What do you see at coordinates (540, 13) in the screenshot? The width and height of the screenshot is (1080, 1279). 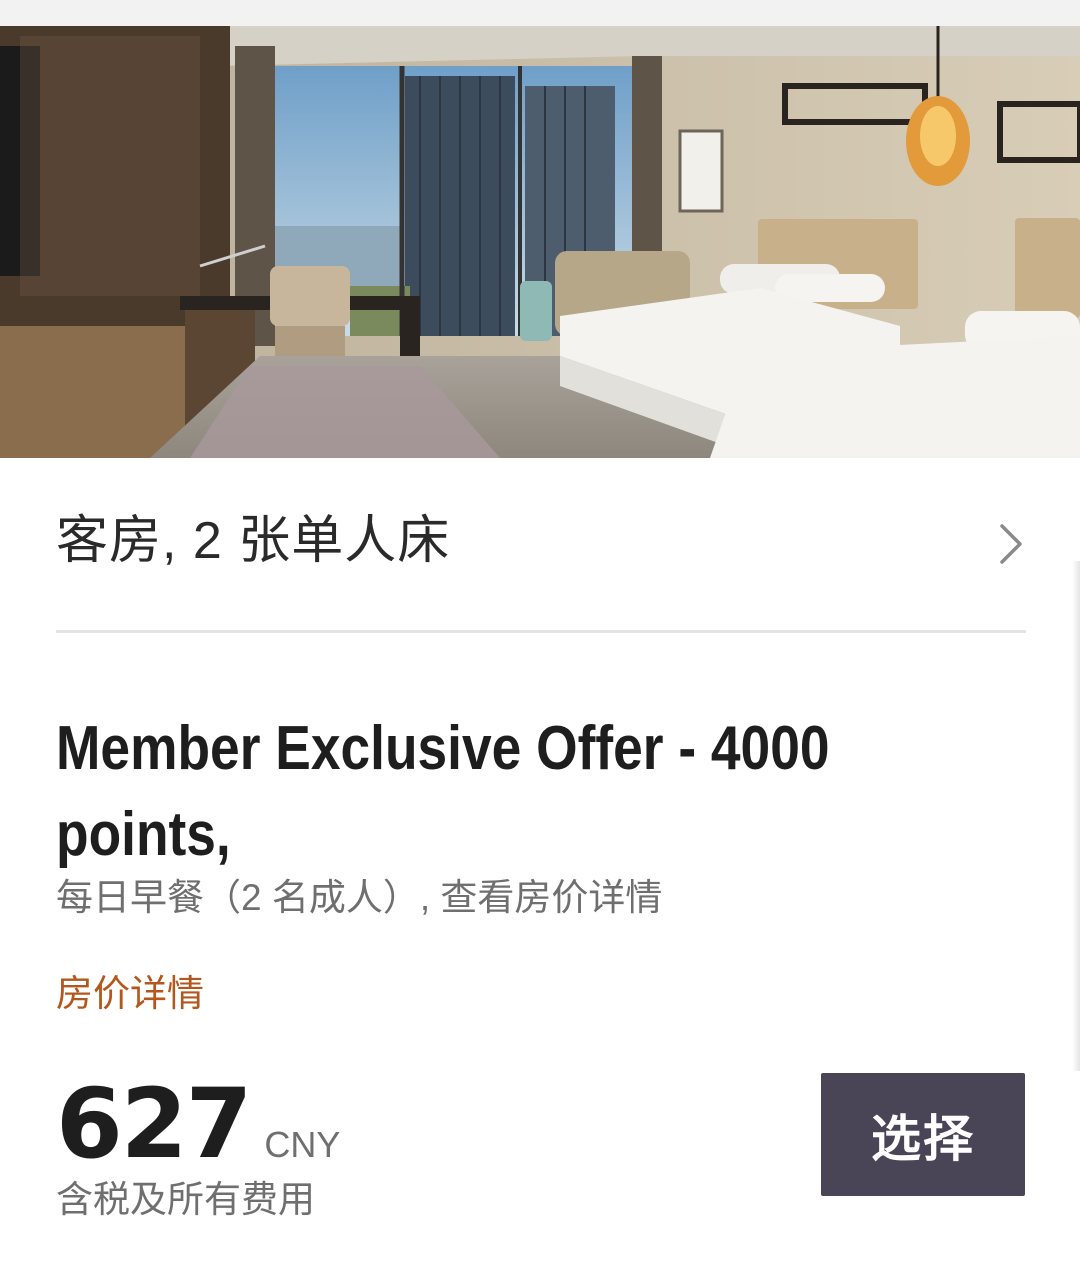 I see `top-strip` at bounding box center [540, 13].